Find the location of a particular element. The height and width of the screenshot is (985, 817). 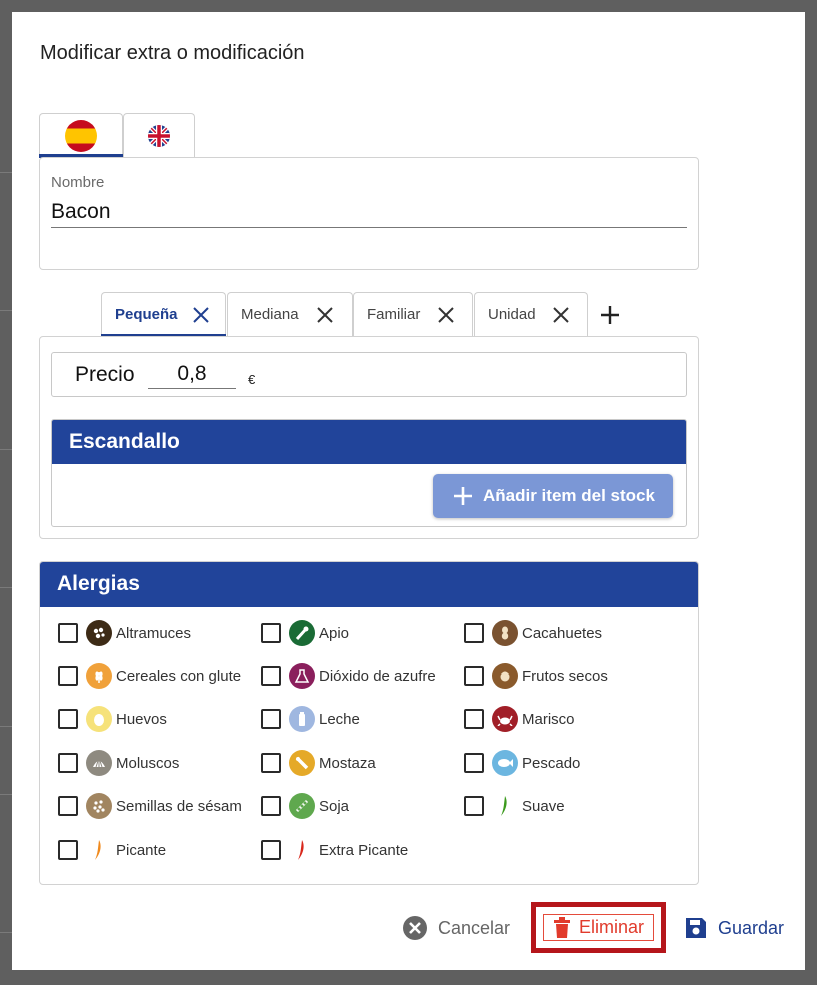

hot-pepper-icon is located at coordinates (99, 850).